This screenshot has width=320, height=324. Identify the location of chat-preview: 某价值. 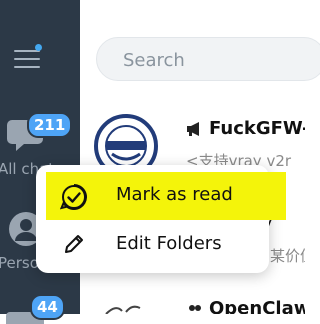
(287, 256).